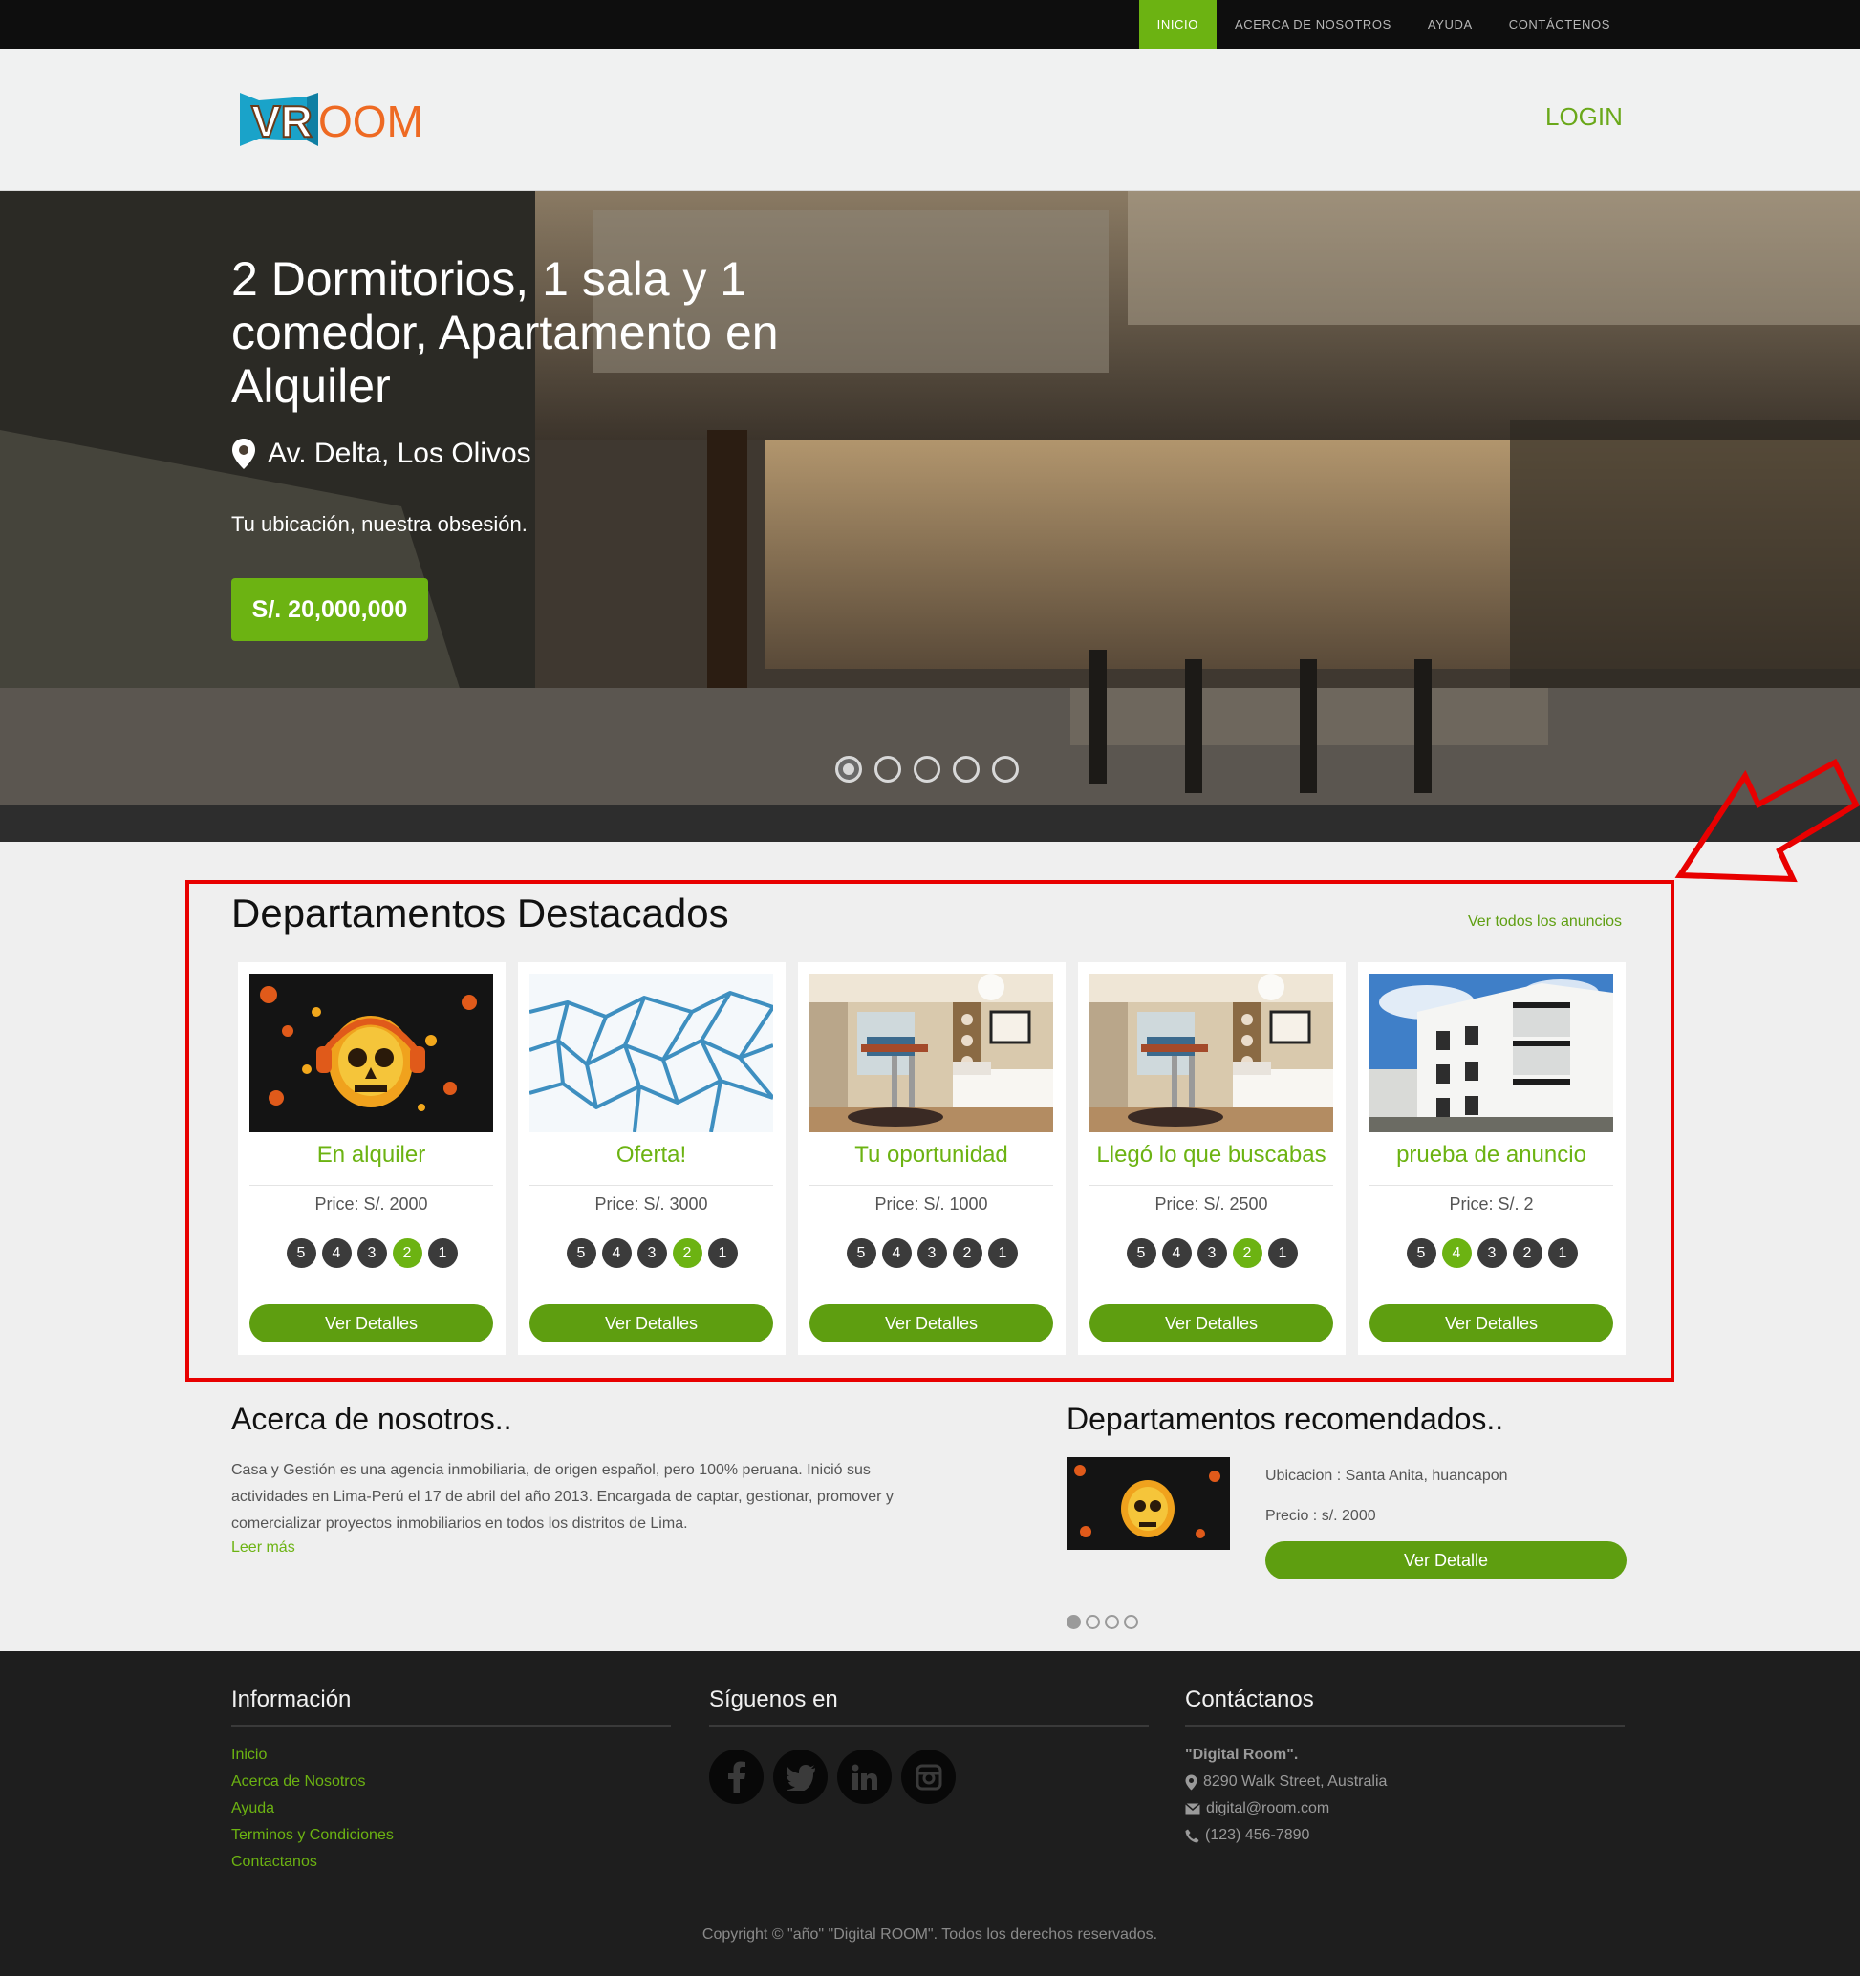 The height and width of the screenshot is (1976, 1876). Describe the element at coordinates (1492, 1204) in the screenshot. I see `property-price: Price: S/. 2` at that location.